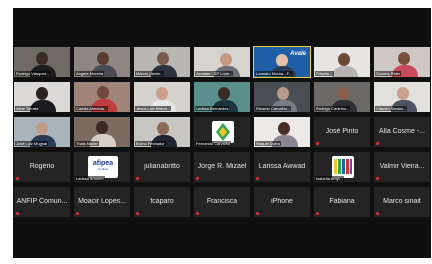  I want to click on participant-name-large: Jorge R. Mizael, so click(222, 166).